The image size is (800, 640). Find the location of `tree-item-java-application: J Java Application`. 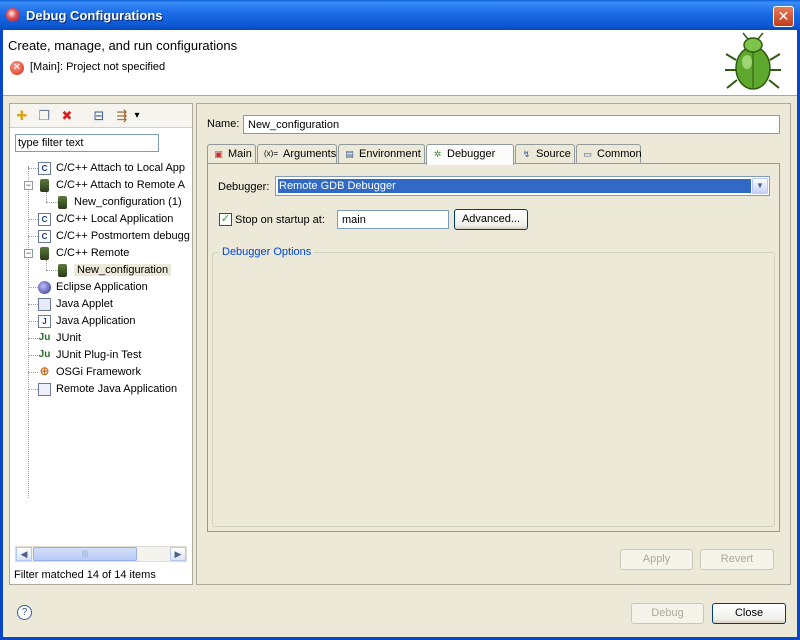

tree-item-java-application: J Java Application is located at coordinates (87, 321).